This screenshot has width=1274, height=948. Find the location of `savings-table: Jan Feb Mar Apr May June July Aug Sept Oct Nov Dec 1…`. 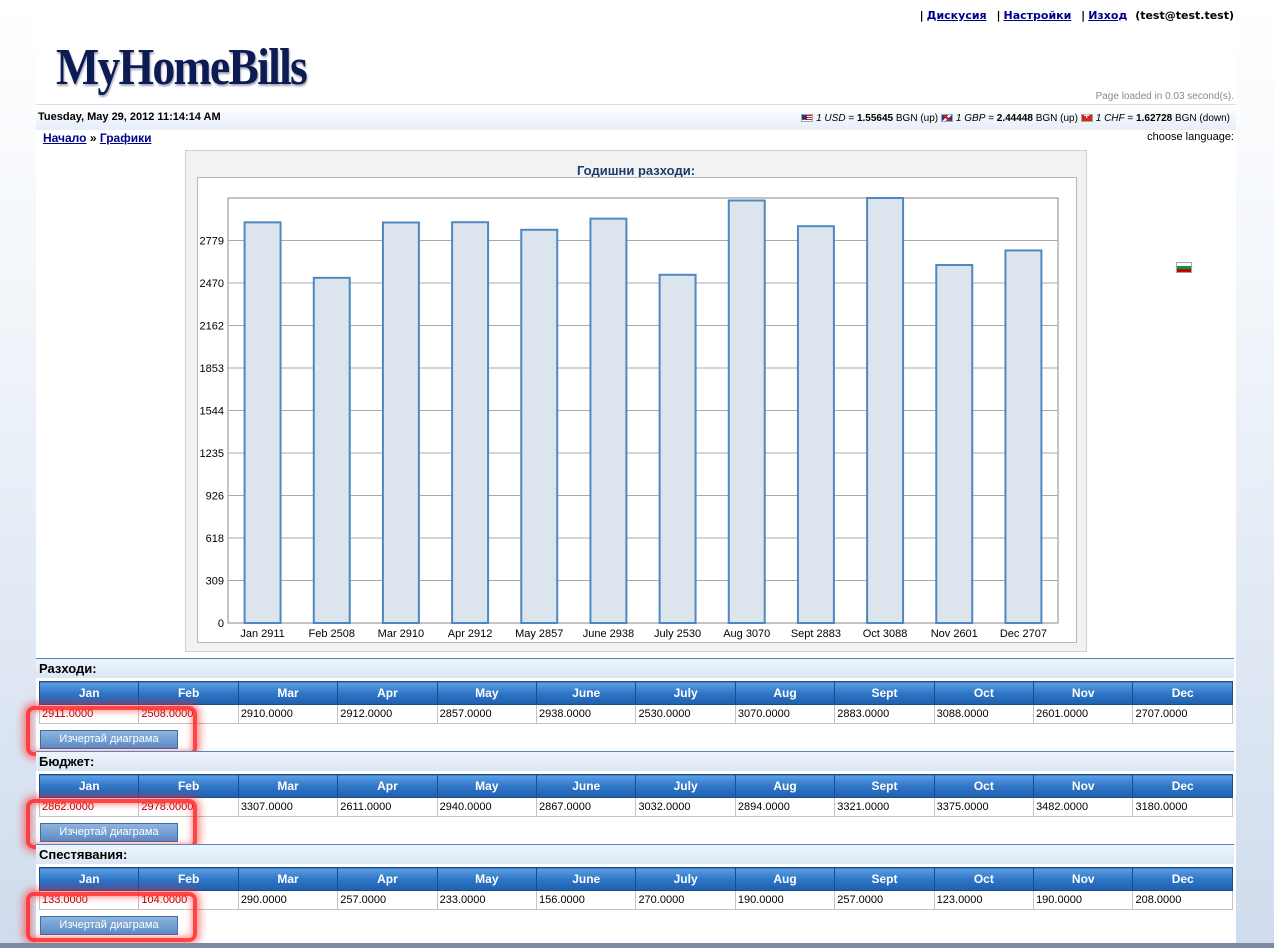

savings-table: Jan Feb Mar Apr May June July Aug Sept Oct Nov Dec 1… is located at coordinates (635, 888).